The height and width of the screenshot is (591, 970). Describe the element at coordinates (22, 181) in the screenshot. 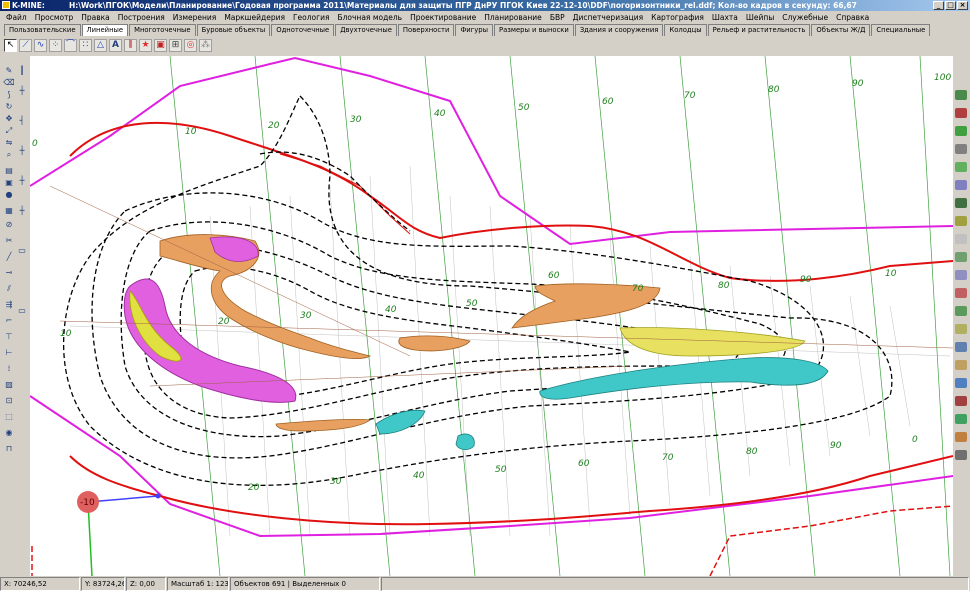

I see `grid-snap-icon: ┼` at that location.